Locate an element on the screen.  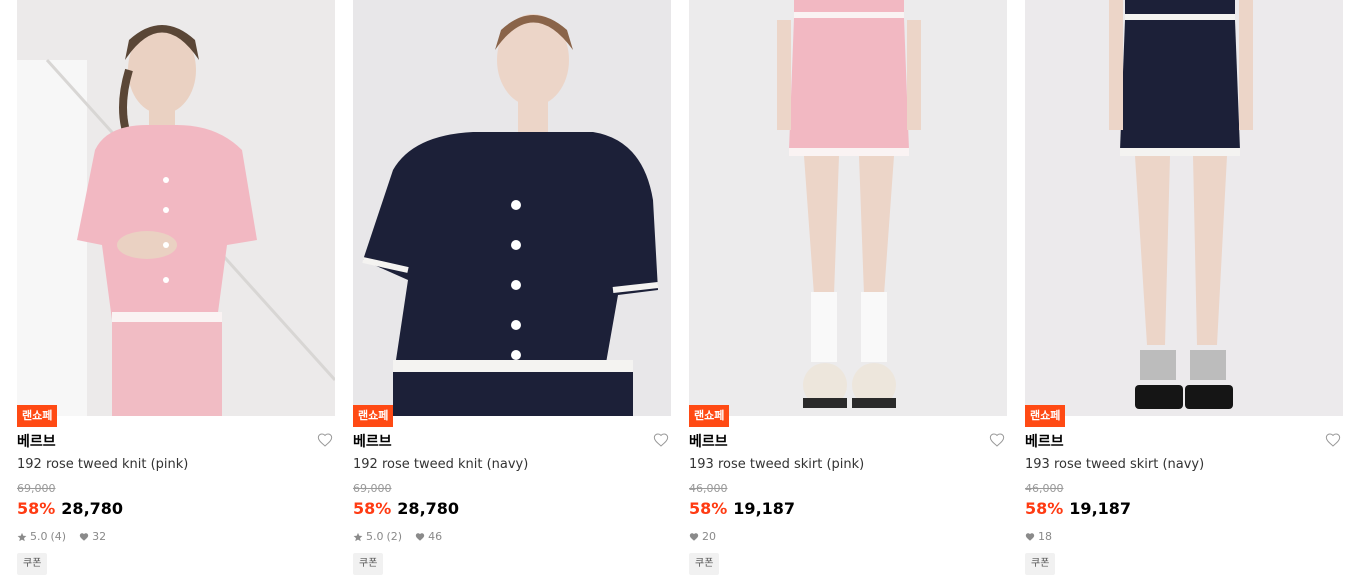
review-meta: 20 is located at coordinates (702, 536).